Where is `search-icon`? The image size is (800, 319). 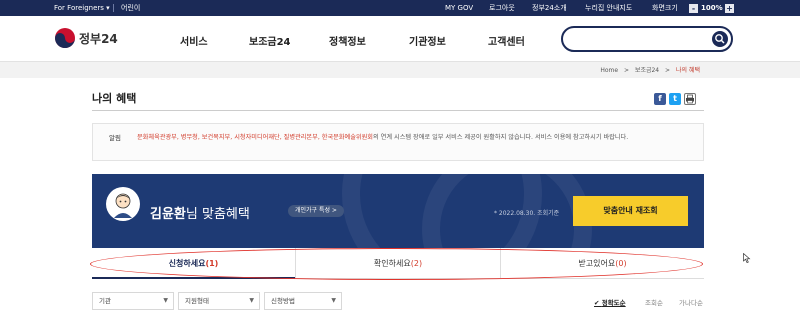 search-icon is located at coordinates (720, 39).